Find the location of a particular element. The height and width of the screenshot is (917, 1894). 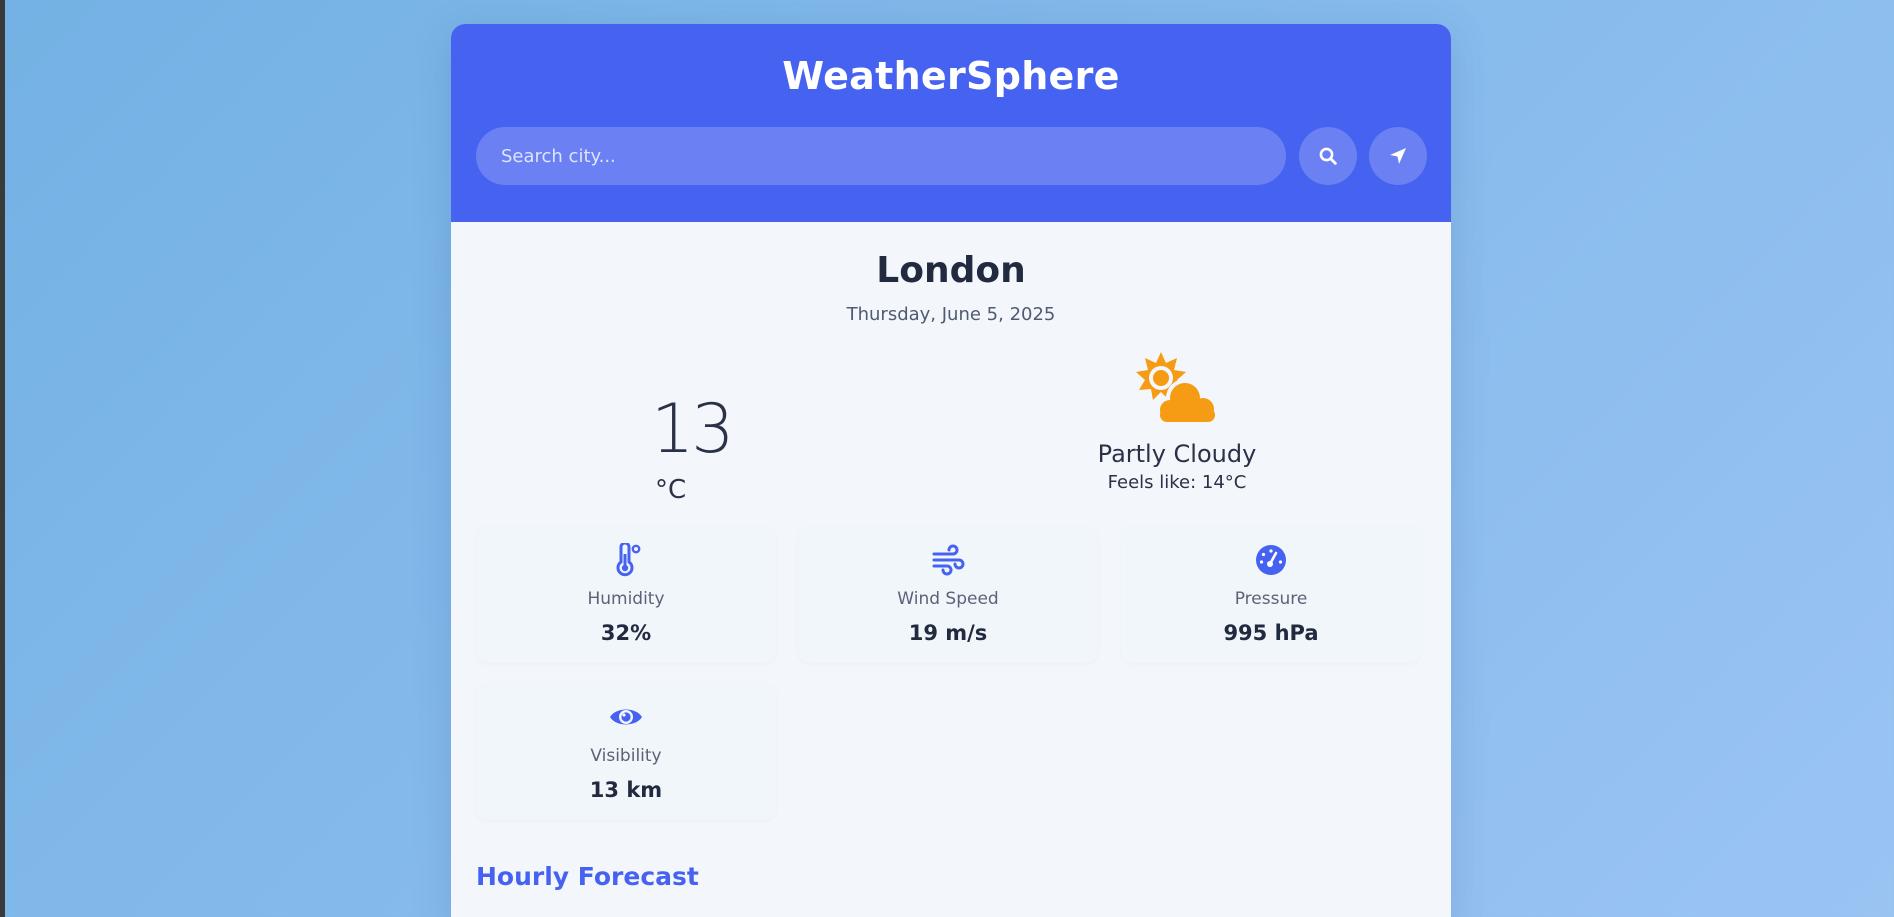

current-location-button is located at coordinates (1398, 156).